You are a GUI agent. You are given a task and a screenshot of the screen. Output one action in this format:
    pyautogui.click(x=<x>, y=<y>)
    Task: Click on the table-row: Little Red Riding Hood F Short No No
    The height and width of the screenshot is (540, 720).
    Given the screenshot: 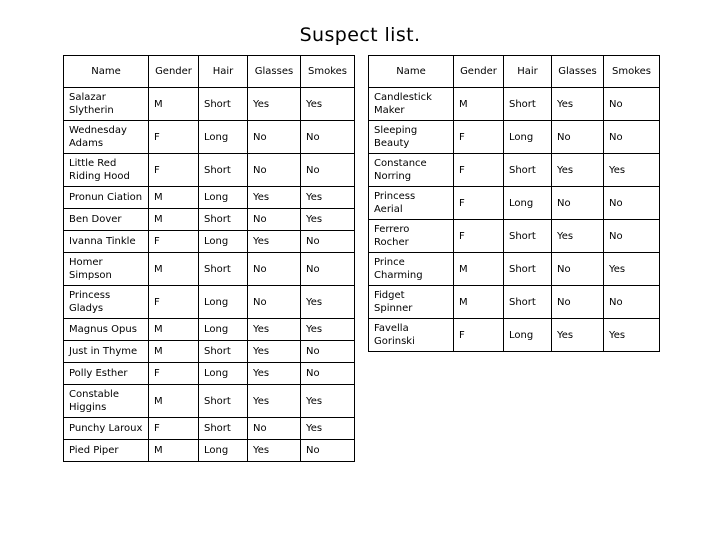 What is the action you would take?
    pyautogui.click(x=209, y=170)
    